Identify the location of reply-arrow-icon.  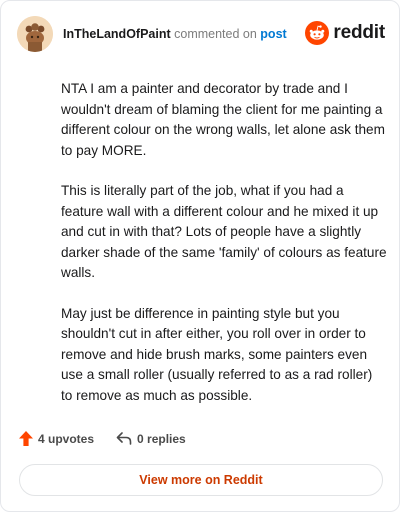
(124, 438).